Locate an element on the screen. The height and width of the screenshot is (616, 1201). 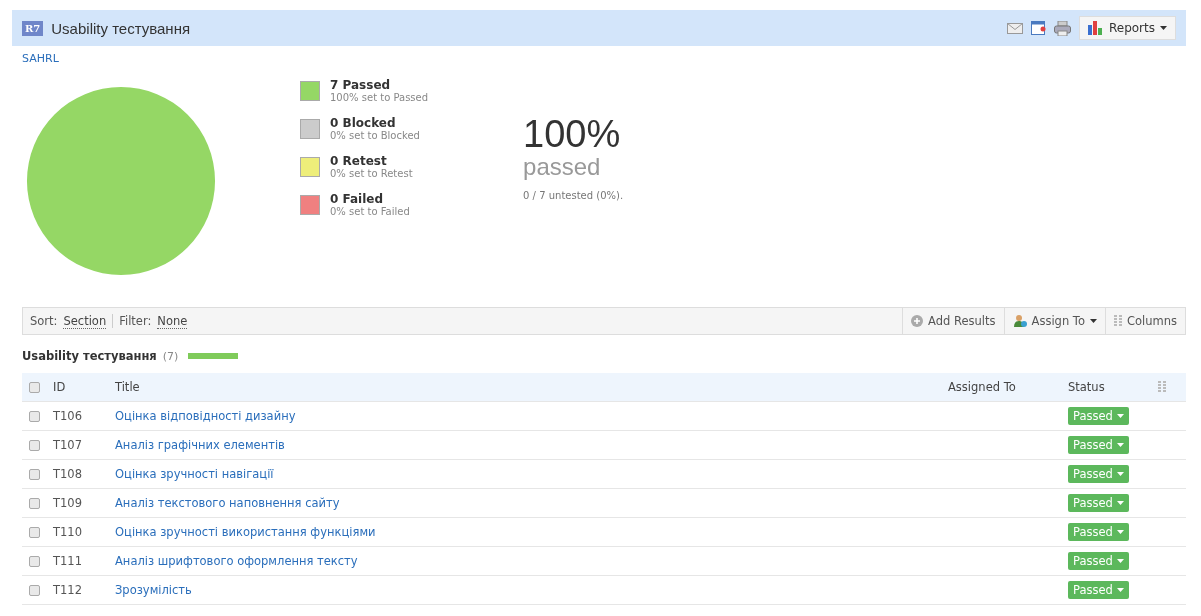
column-header: Assigned To is located at coordinates (982, 387).